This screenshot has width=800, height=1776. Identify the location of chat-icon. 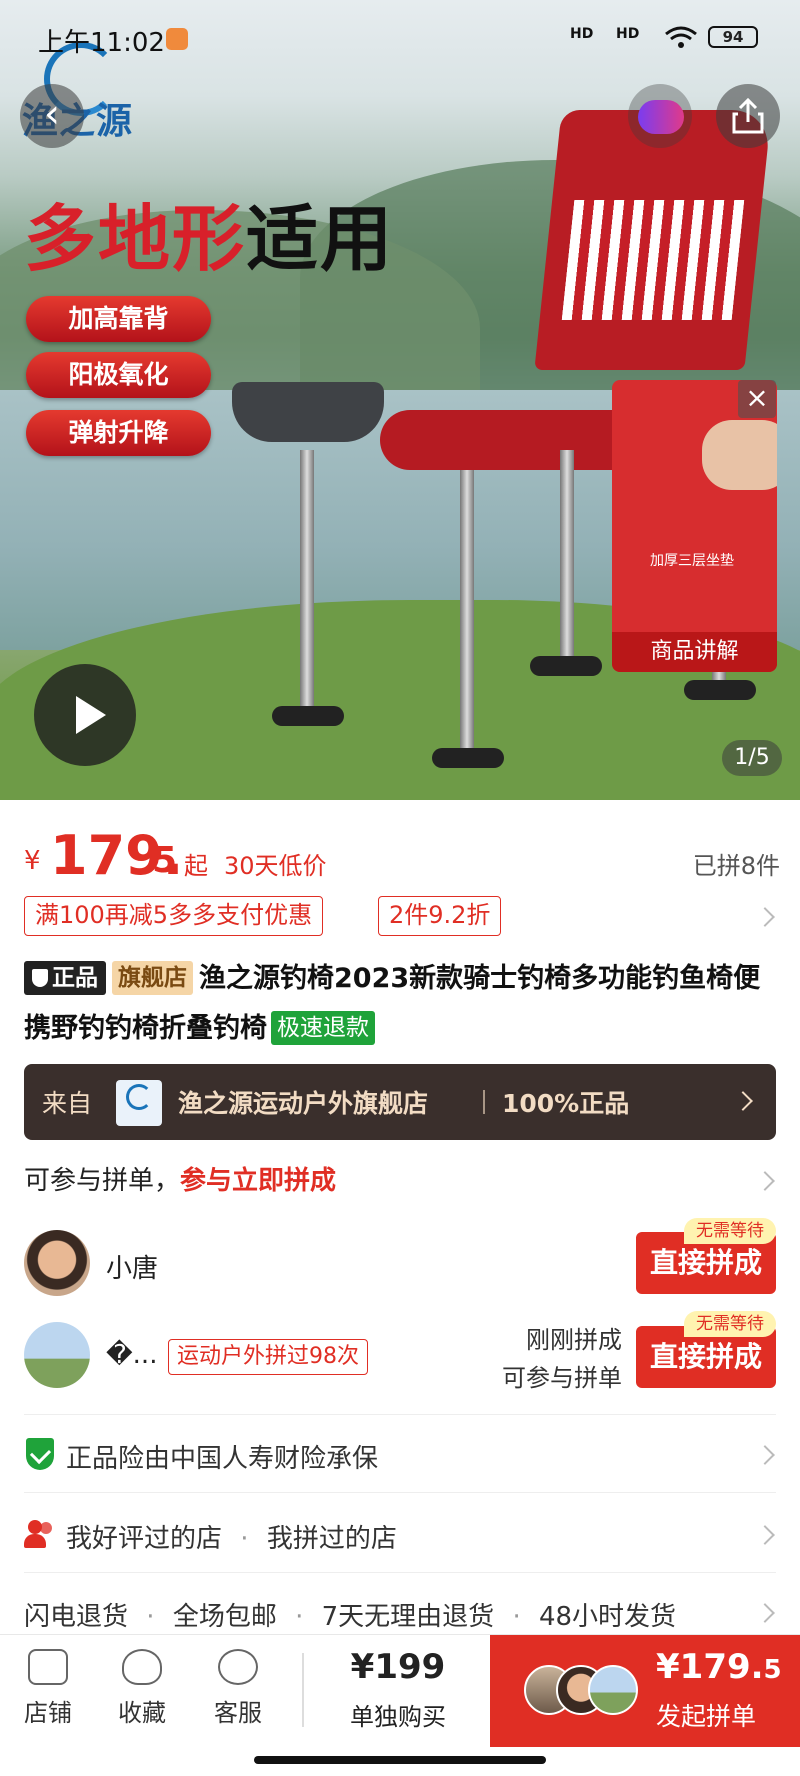
(238, 1667).